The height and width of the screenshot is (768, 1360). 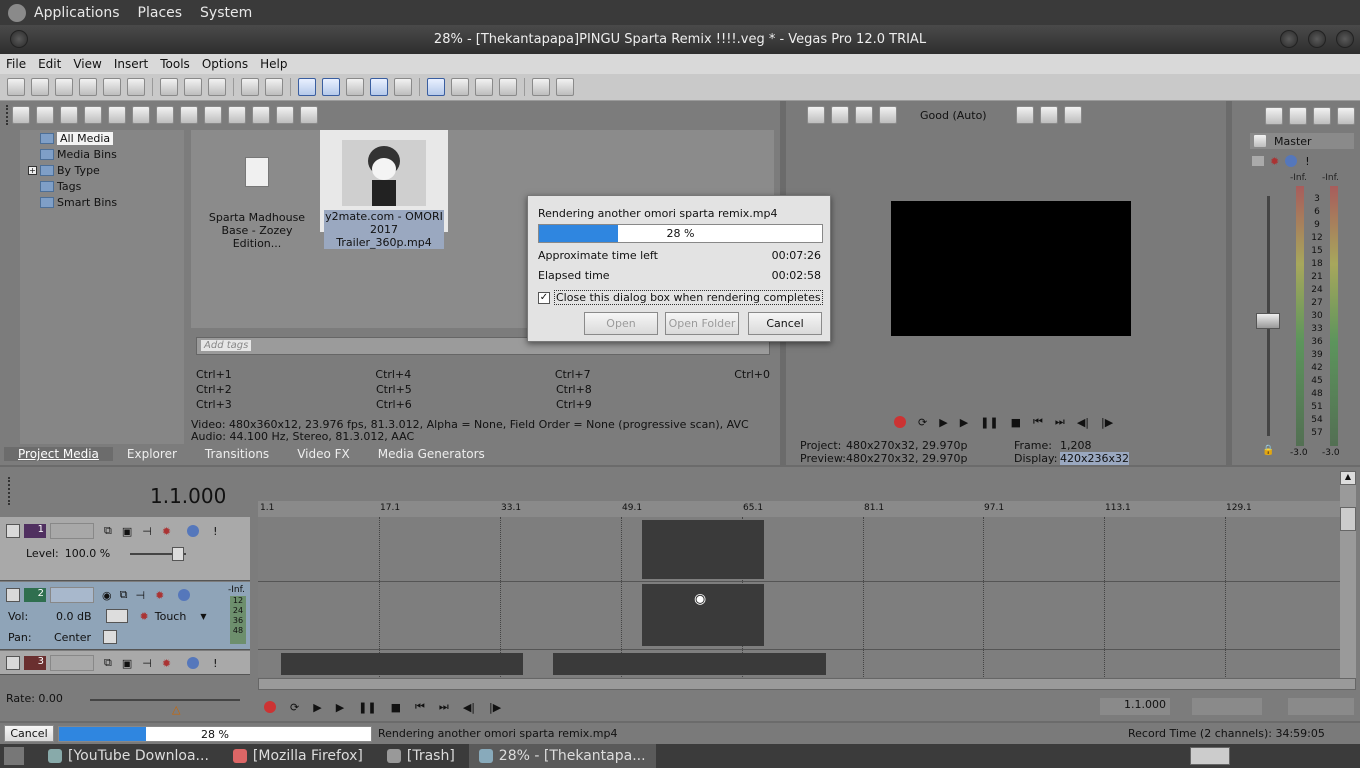 What do you see at coordinates (87, 64) in the screenshot?
I see `menu-view: View` at bounding box center [87, 64].